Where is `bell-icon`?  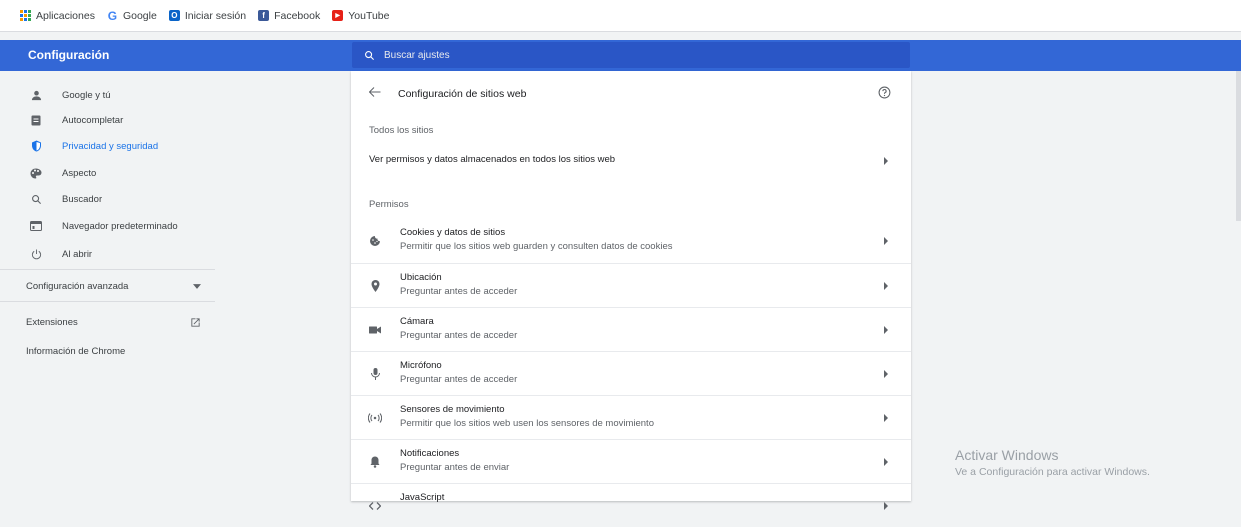
bell-icon is located at coordinates (375, 462).